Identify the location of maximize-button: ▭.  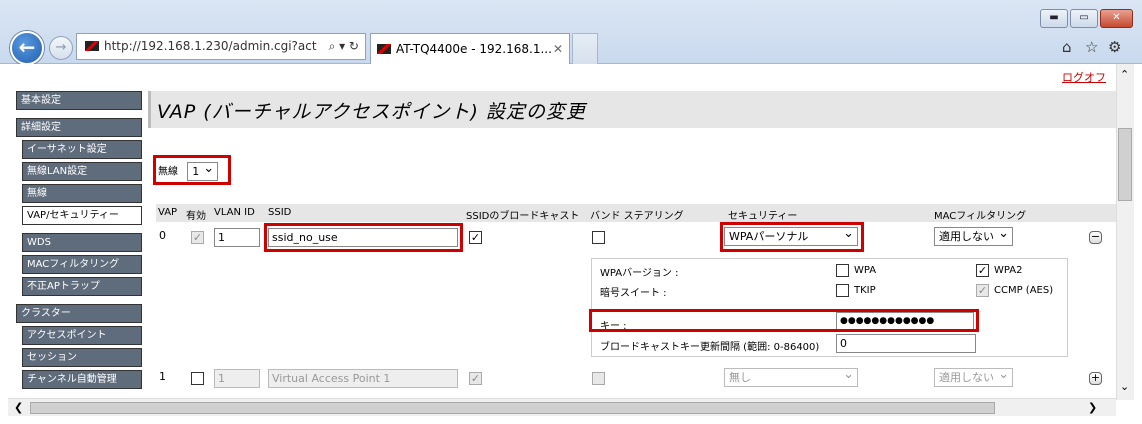
(1084, 18).